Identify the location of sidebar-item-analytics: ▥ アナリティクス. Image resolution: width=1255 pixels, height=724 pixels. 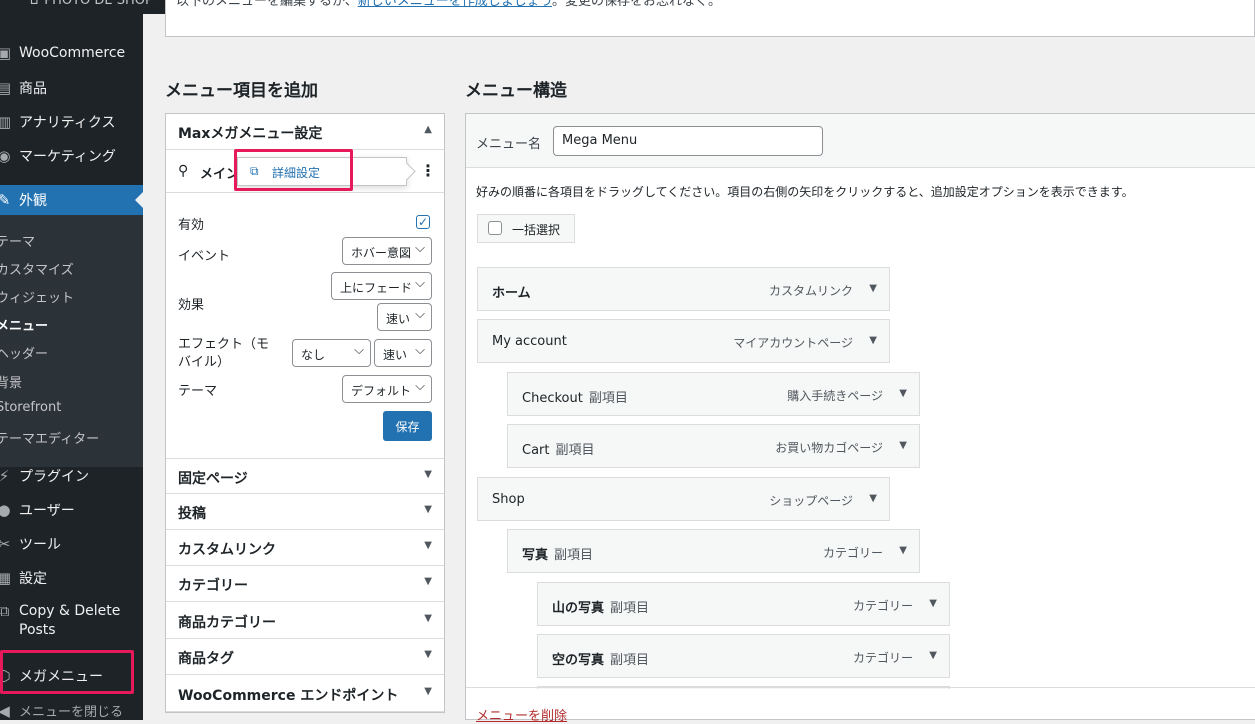
(71, 122).